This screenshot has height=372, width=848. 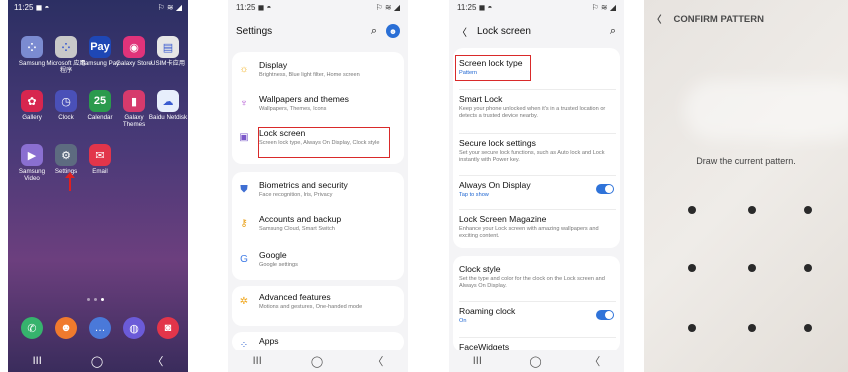 I want to click on phone-icon: ✆, so click(x=32, y=328).